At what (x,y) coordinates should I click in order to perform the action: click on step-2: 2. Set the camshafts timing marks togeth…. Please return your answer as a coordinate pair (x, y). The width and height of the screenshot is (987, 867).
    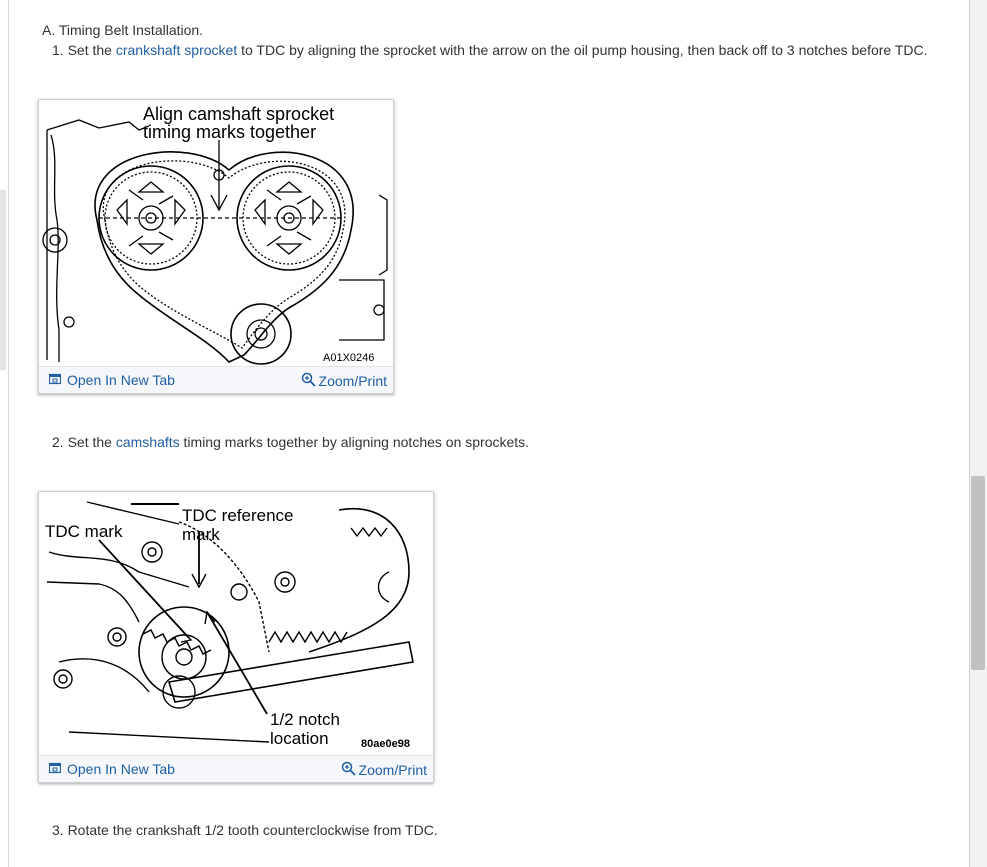
    Looking at the image, I should click on (290, 442).